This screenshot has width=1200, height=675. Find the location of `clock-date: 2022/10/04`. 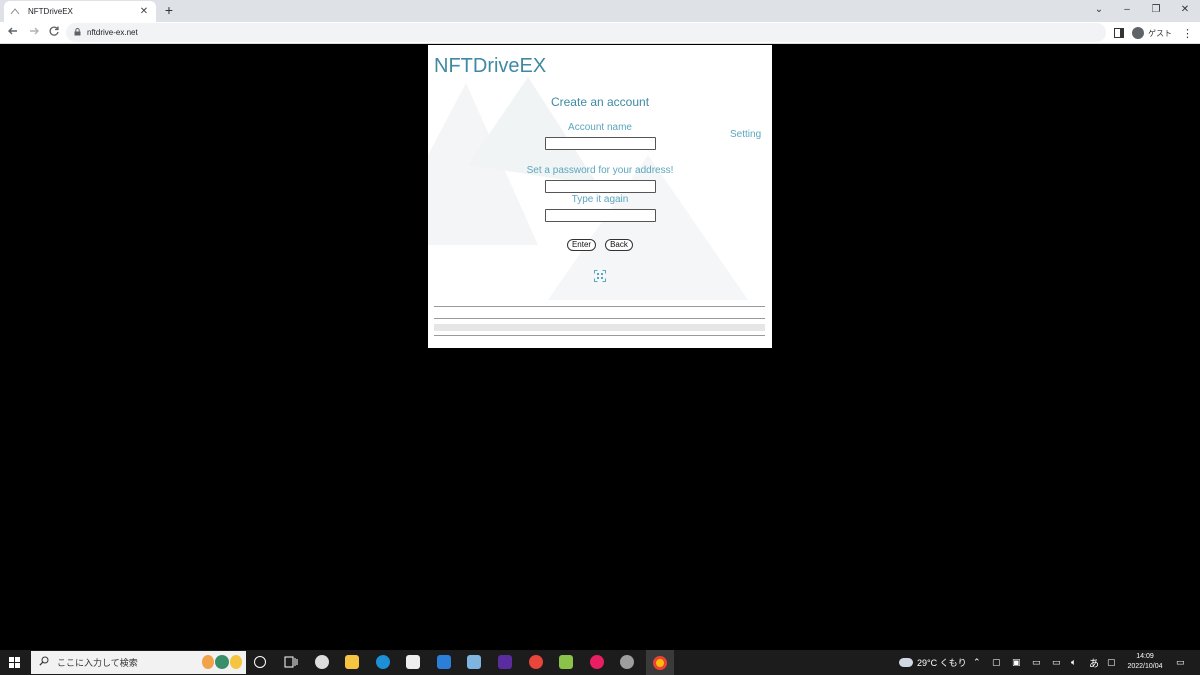

clock-date: 2022/10/04 is located at coordinates (1145, 666).